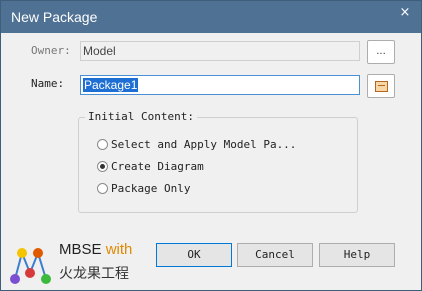  Describe the element at coordinates (157, 166) in the screenshot. I see `radio-label: Create Diagram` at that location.